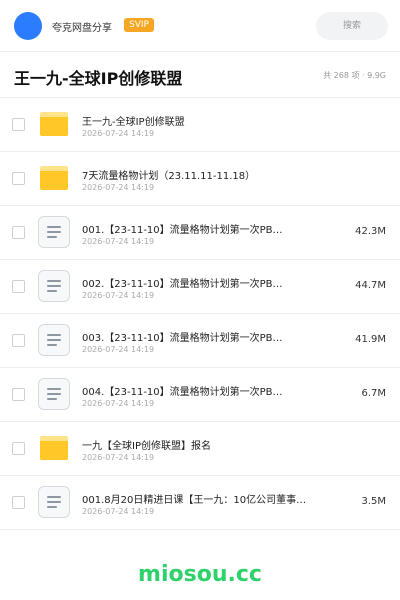 This screenshot has height=600, width=400. I want to click on vip-badge: SVIP, so click(139, 25).